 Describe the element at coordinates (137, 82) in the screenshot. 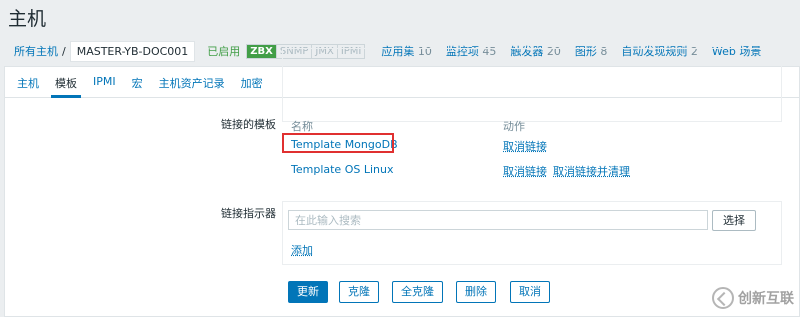

I see `tab-macros: 宏` at that location.